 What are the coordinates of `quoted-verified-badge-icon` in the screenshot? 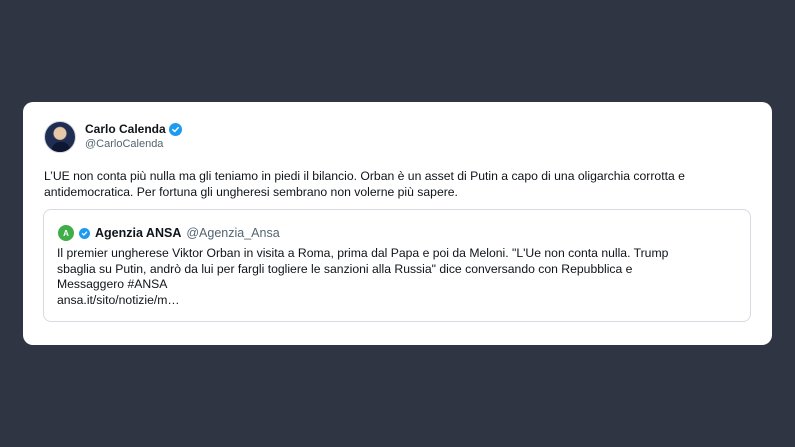 It's located at (84, 233).